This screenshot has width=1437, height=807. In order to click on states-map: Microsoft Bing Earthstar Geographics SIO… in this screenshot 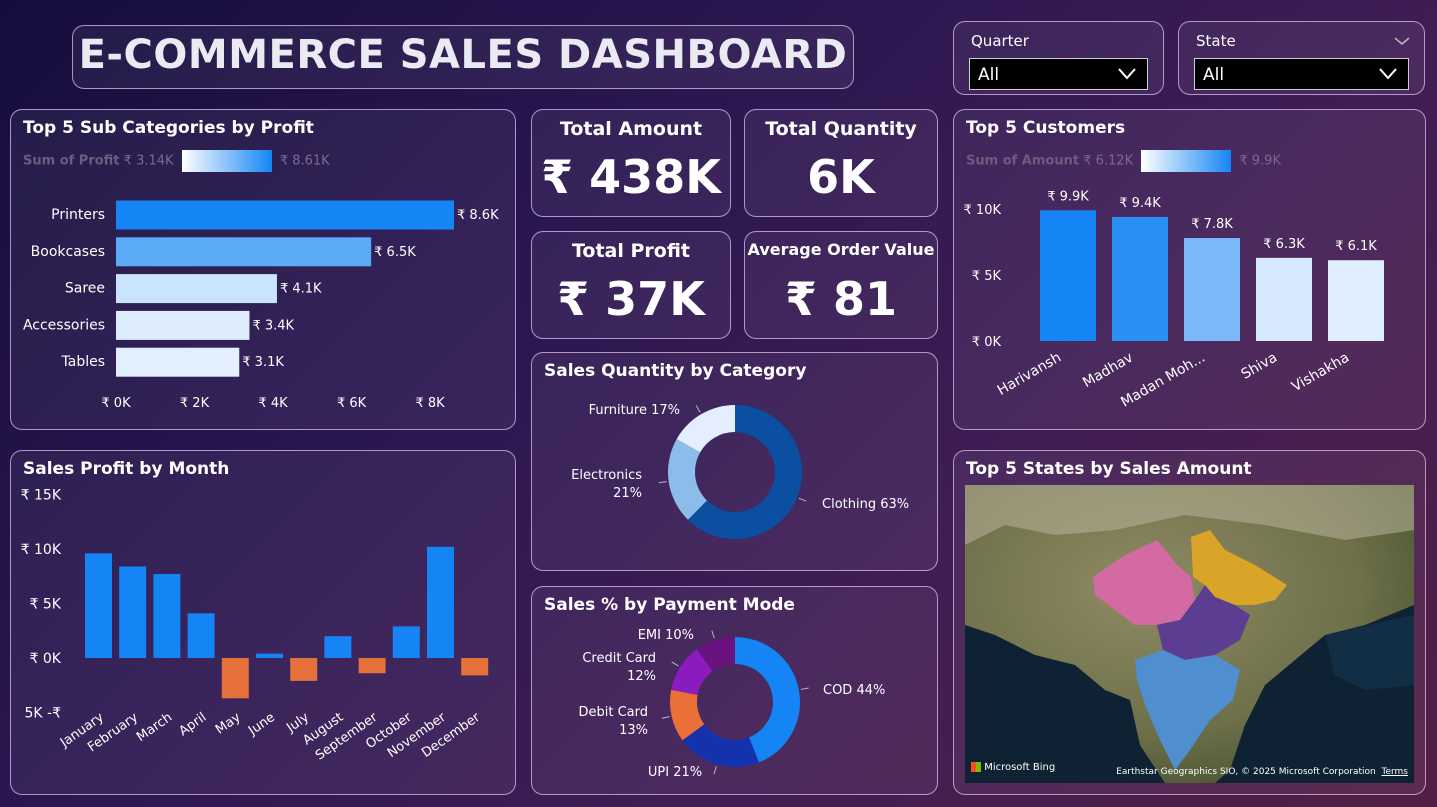, I will do `click(1189, 634)`.